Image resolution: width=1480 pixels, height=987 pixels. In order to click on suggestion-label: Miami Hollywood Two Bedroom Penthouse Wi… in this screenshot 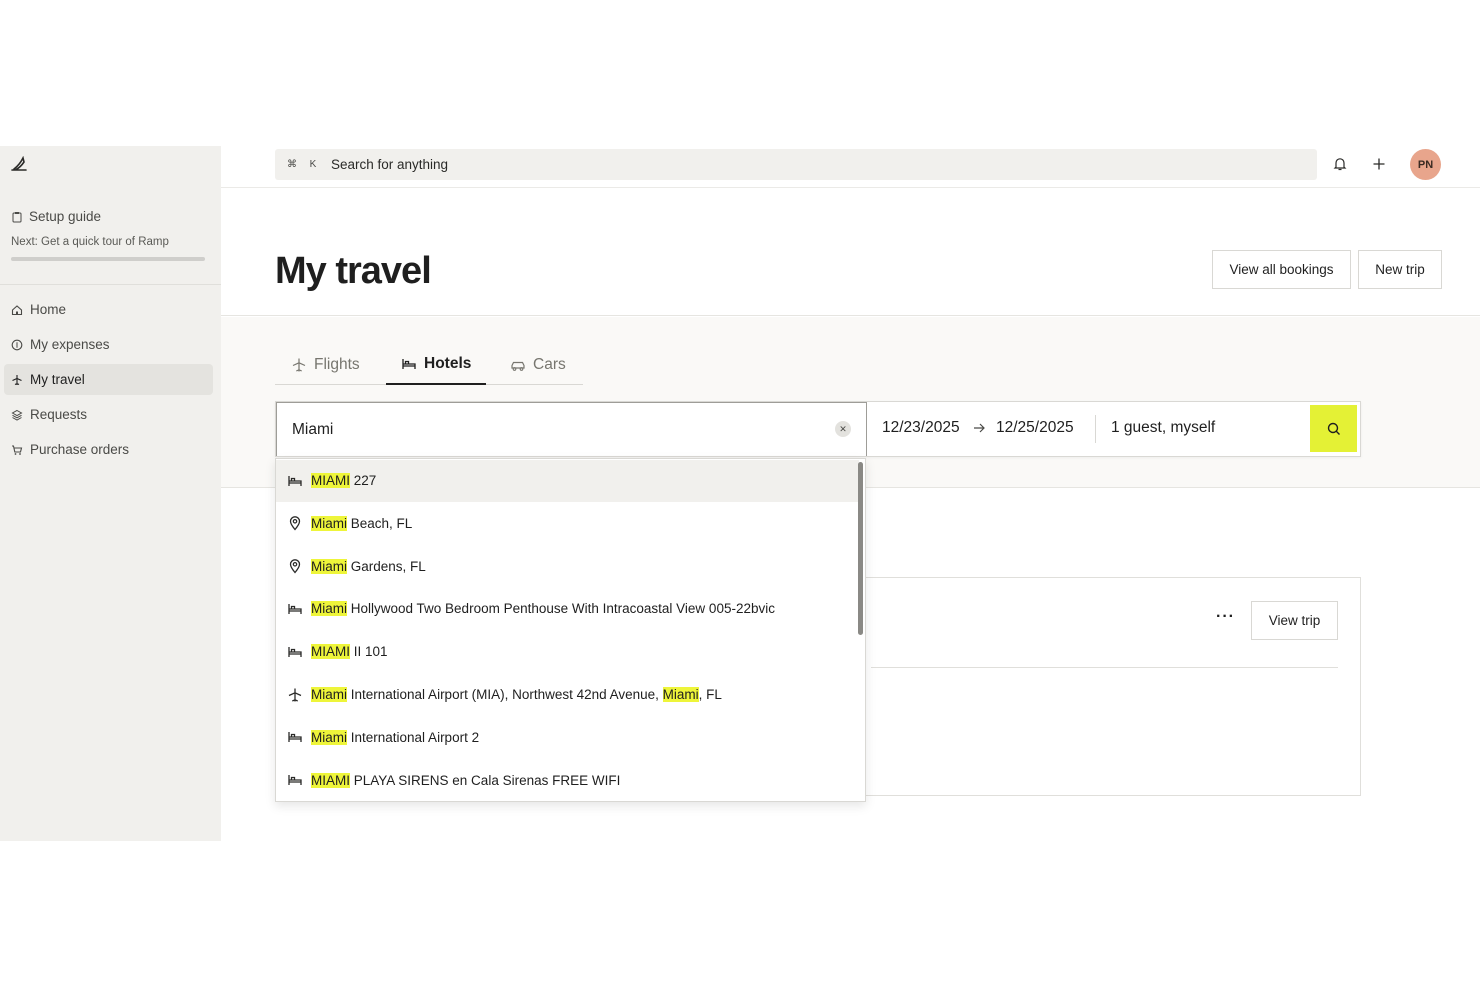, I will do `click(543, 609)`.